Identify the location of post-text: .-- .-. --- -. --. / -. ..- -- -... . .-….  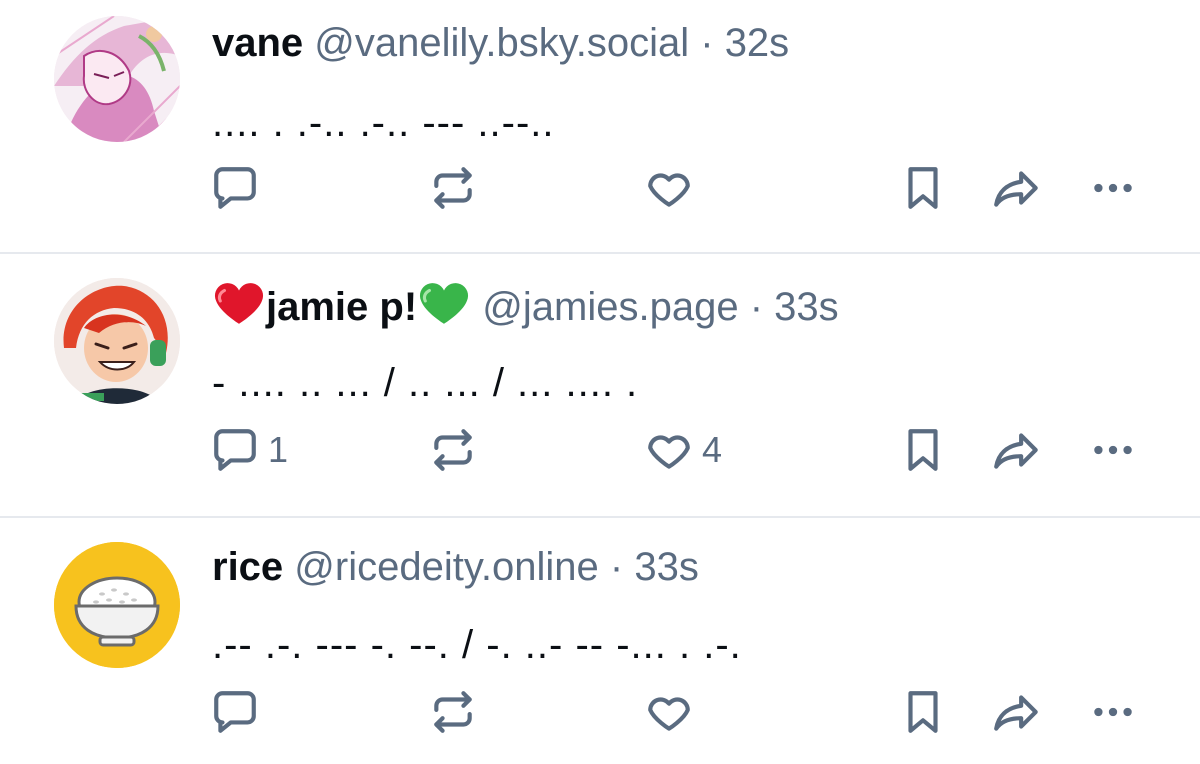
(477, 645).